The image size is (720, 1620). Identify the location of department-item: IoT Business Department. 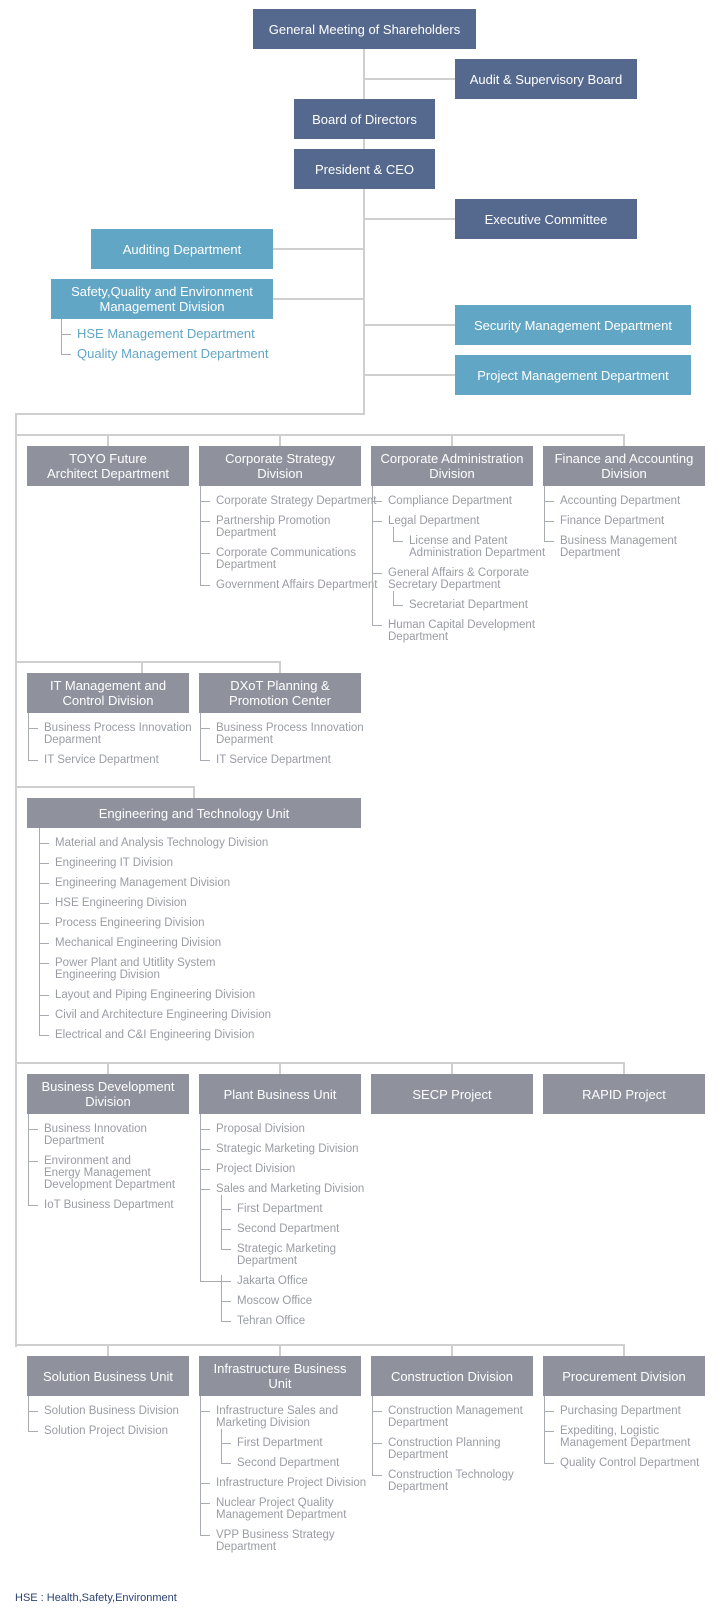
(101, 1209).